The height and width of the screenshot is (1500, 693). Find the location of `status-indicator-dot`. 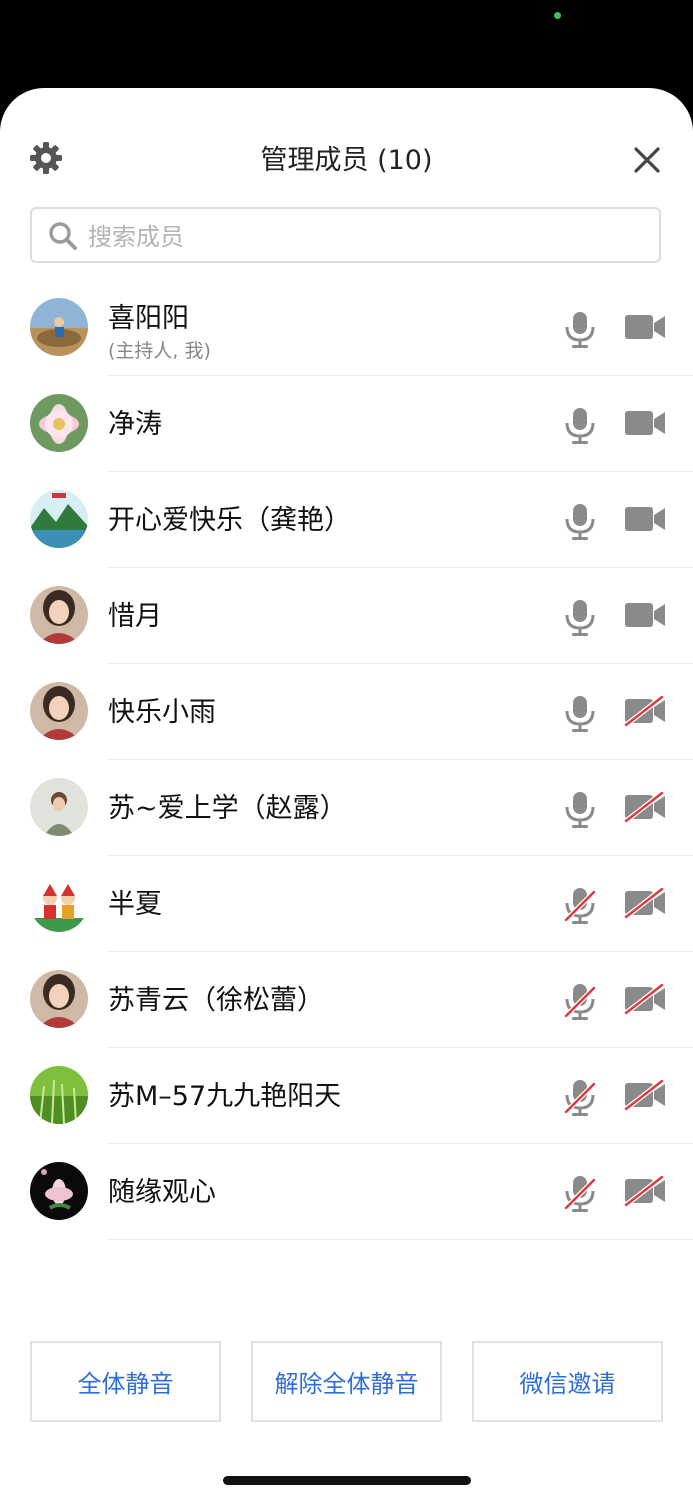

status-indicator-dot is located at coordinates (557, 15).